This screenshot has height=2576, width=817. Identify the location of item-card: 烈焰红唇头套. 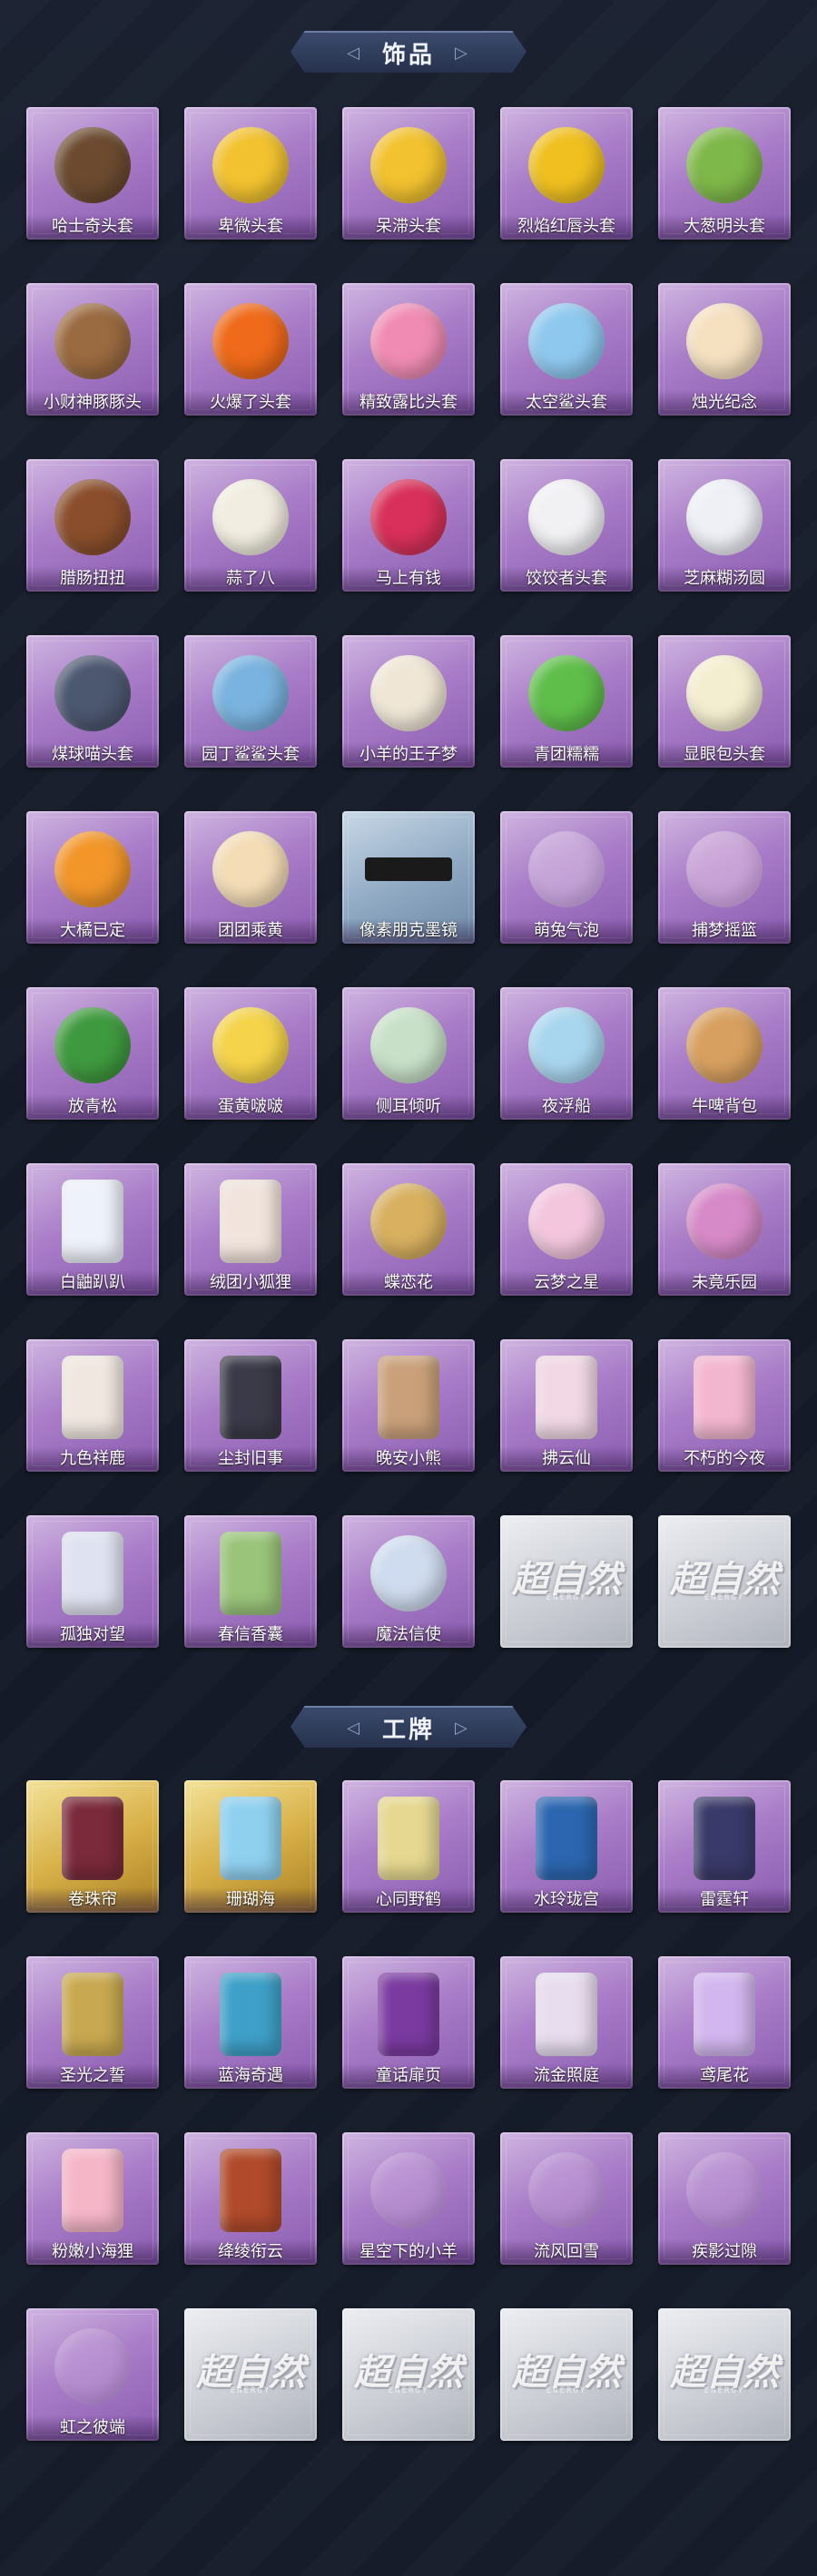
(566, 173).